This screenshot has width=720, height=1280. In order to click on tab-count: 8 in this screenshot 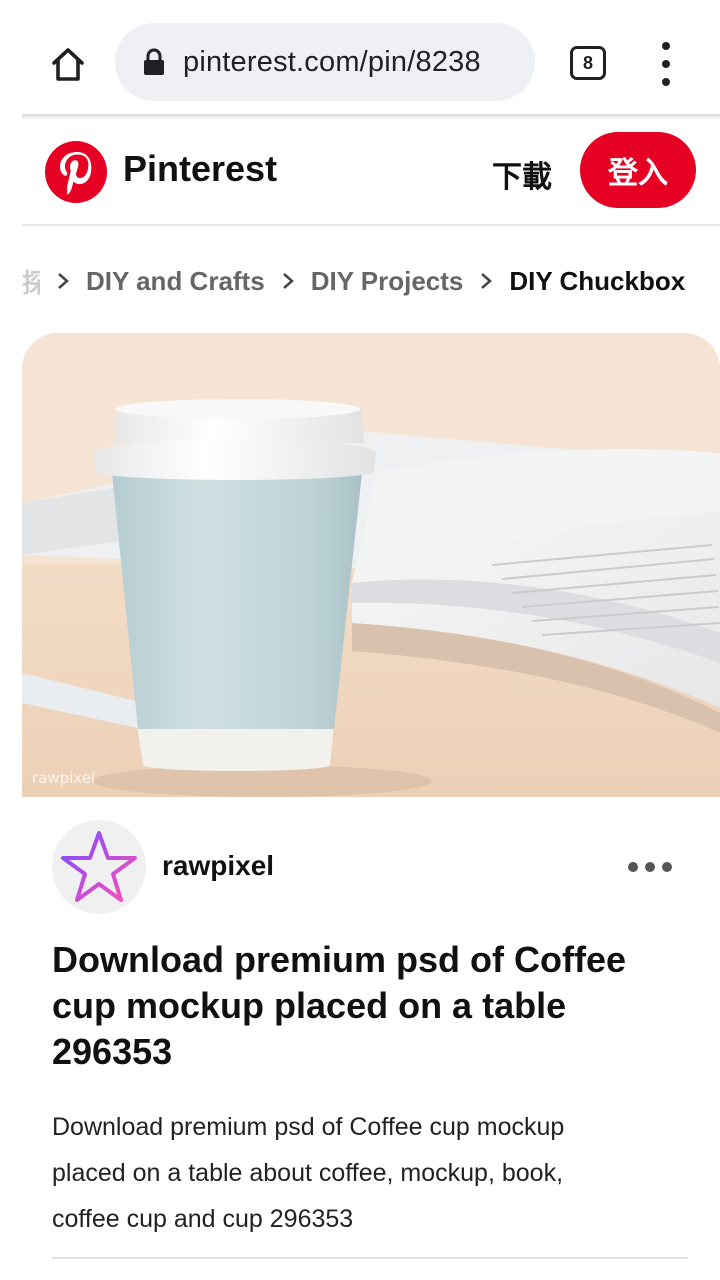, I will do `click(587, 62)`.